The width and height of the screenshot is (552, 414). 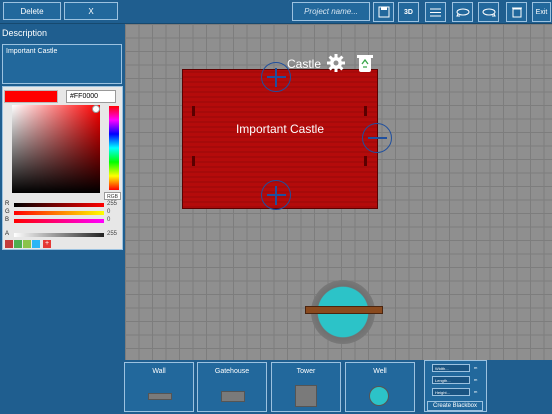 I want to click on rotate-left-icon, so click(x=462, y=12).